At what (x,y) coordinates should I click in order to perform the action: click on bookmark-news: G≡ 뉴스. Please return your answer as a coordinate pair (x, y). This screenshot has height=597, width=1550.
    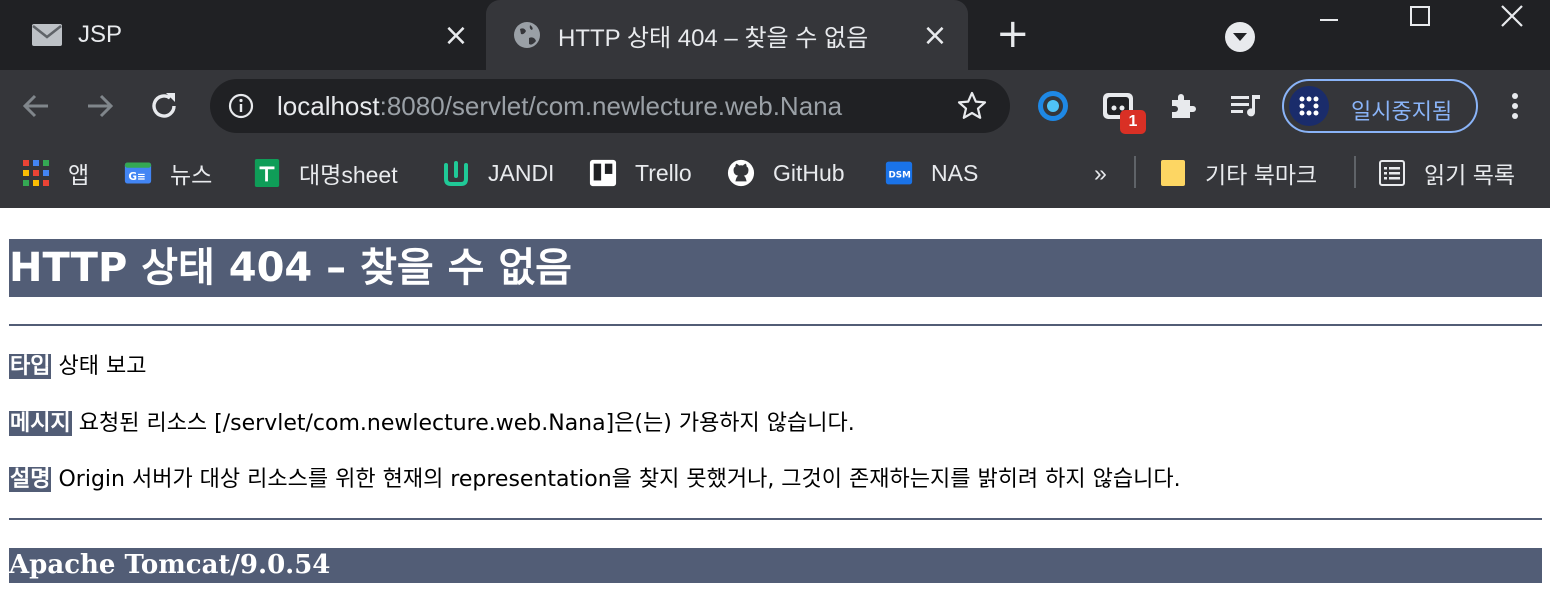
    Looking at the image, I should click on (168, 173).